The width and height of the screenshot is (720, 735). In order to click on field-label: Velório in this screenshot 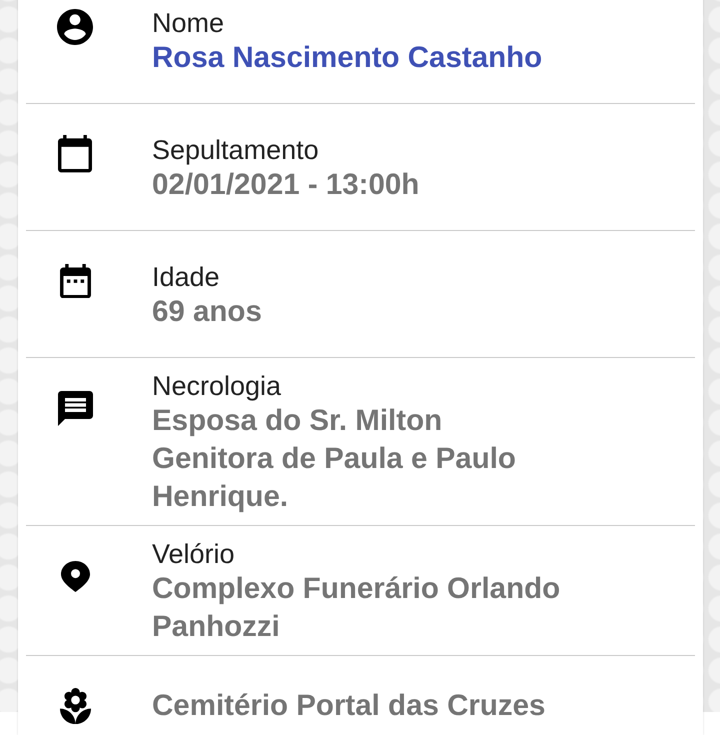, I will do `click(194, 554)`.